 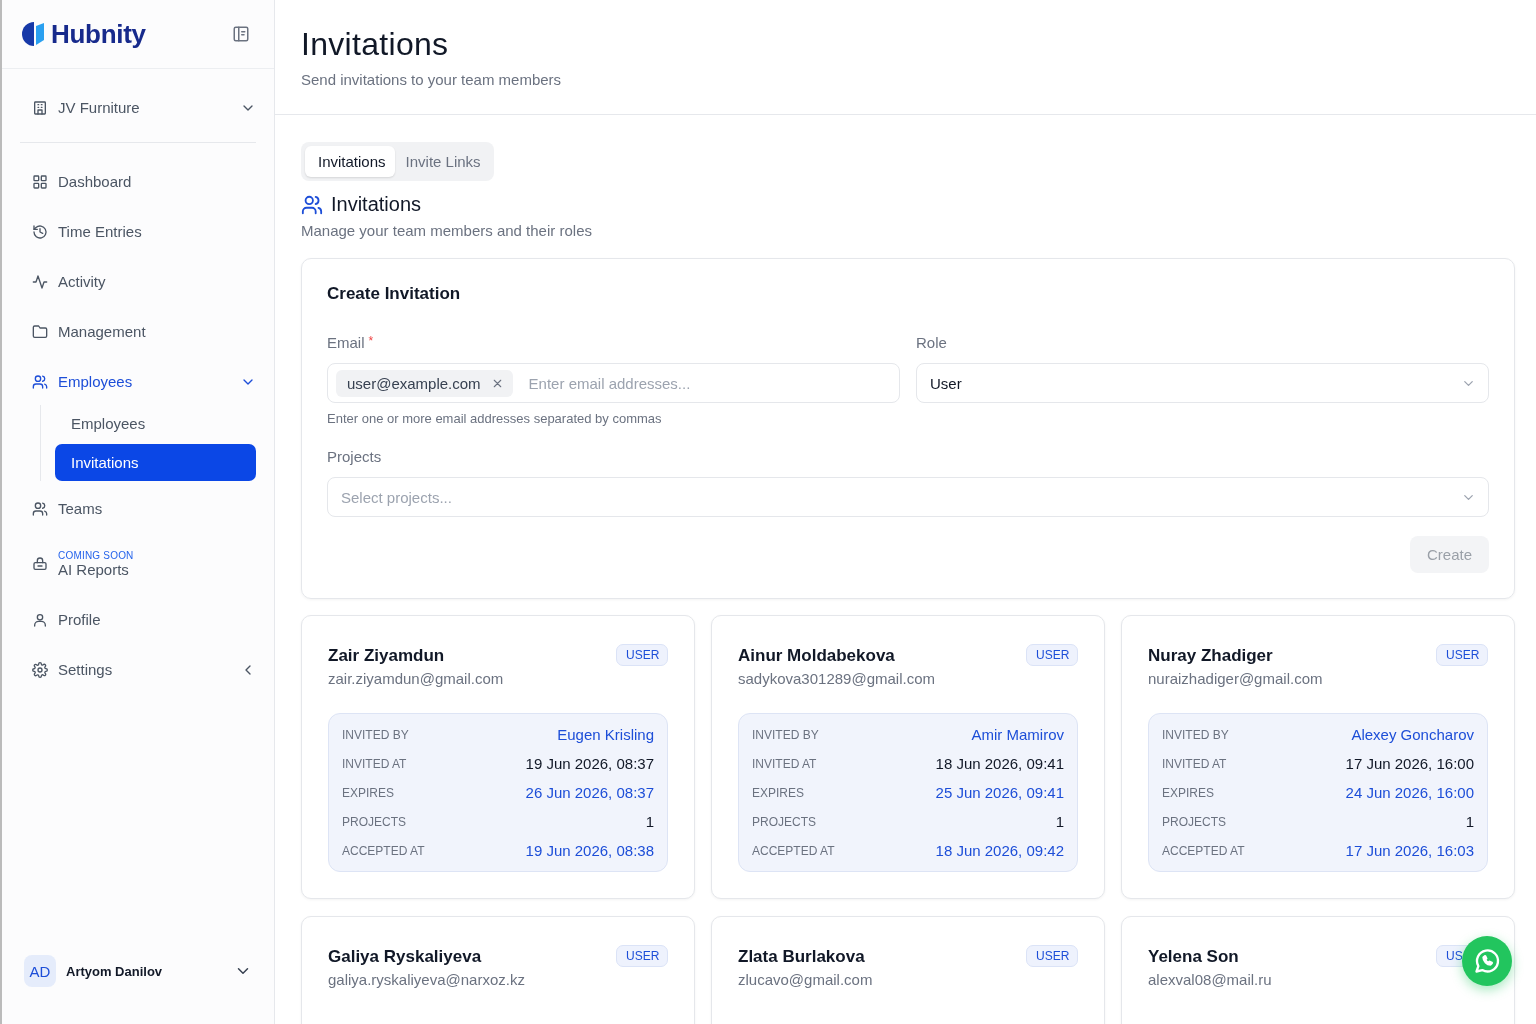 What do you see at coordinates (346, 342) in the screenshot?
I see `field-label: Email` at bounding box center [346, 342].